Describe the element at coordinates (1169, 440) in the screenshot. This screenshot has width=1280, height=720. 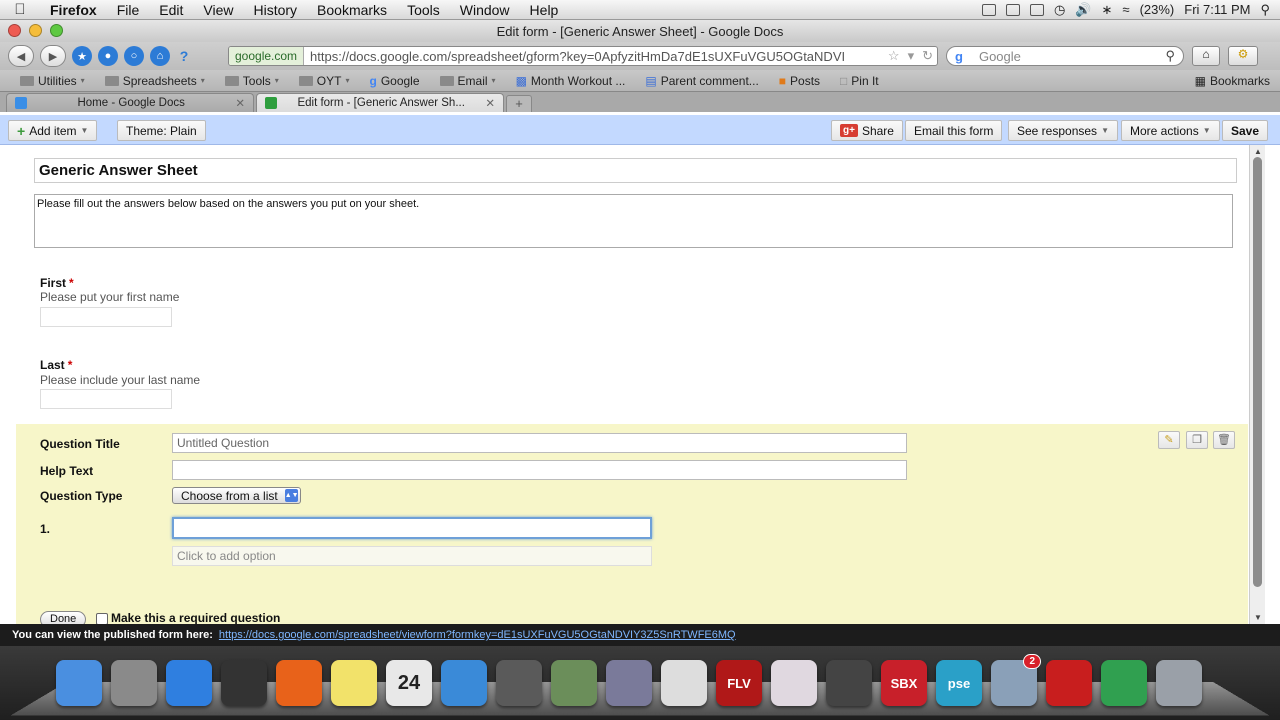
I see `edit-pencil-icon: ✎` at that location.